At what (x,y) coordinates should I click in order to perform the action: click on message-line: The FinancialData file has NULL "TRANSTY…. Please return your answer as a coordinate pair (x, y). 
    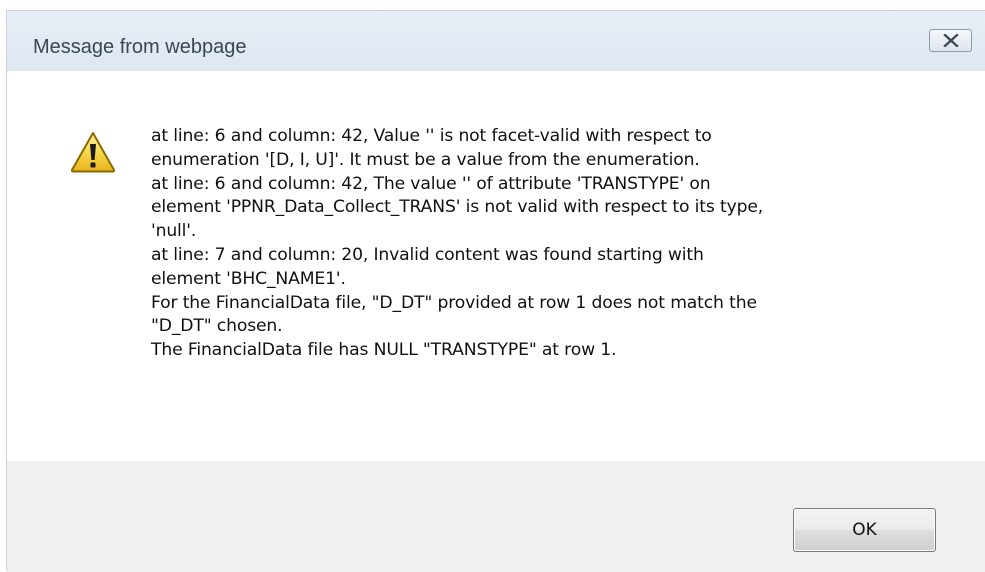
    Looking at the image, I should click on (384, 350).